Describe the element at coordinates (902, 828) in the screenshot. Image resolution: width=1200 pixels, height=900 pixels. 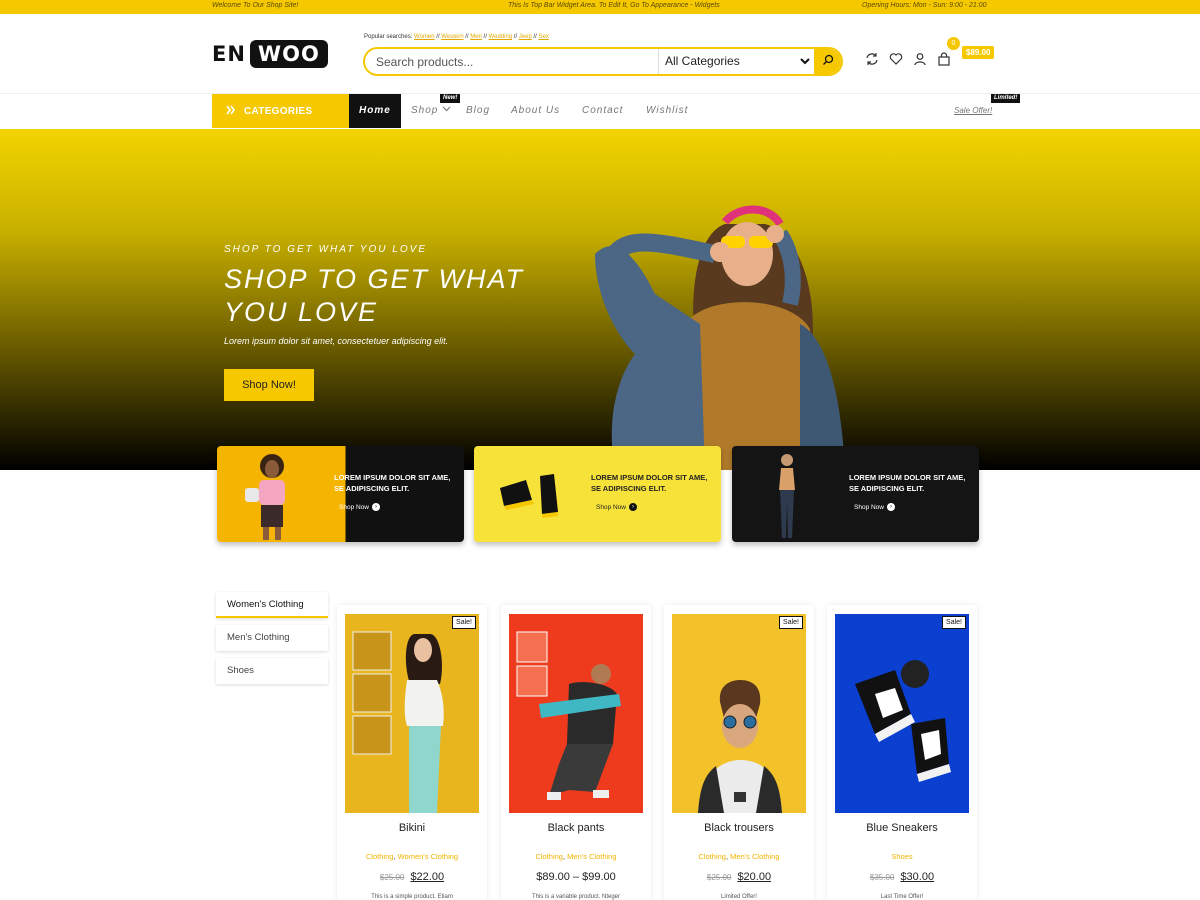
I see `product-name: Blue Sneakers` at that location.